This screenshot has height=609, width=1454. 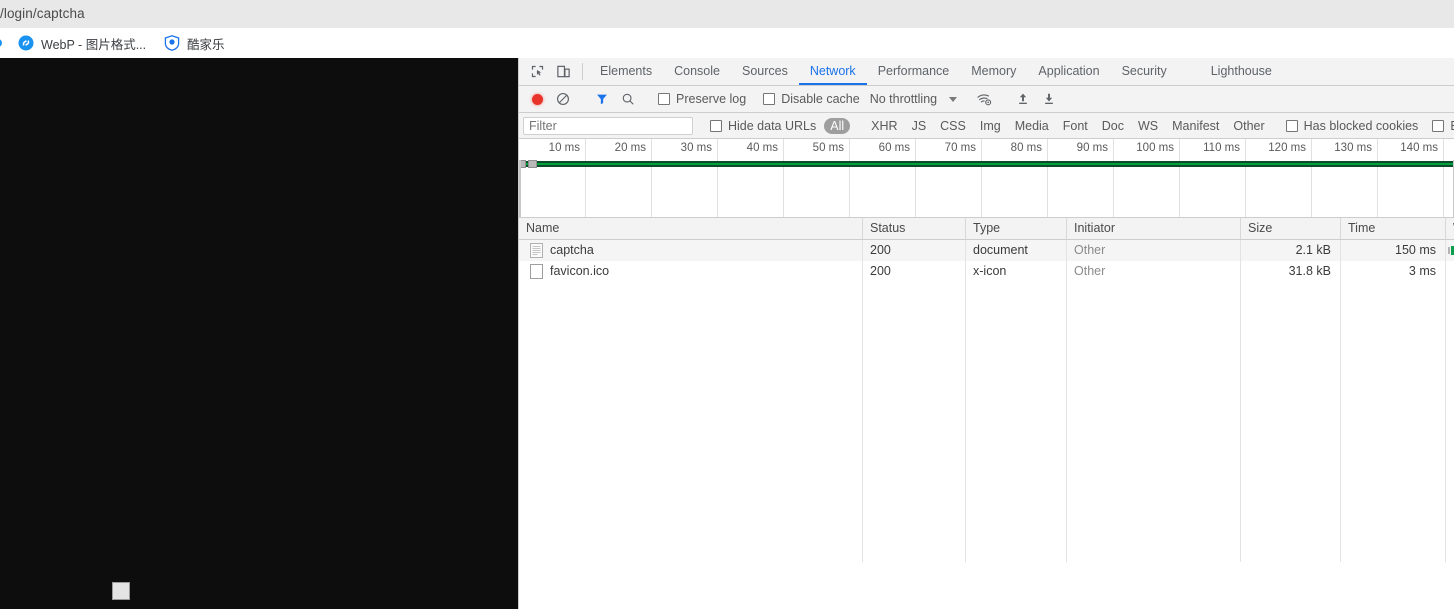 I want to click on tab-security: Security, so click(x=1144, y=71).